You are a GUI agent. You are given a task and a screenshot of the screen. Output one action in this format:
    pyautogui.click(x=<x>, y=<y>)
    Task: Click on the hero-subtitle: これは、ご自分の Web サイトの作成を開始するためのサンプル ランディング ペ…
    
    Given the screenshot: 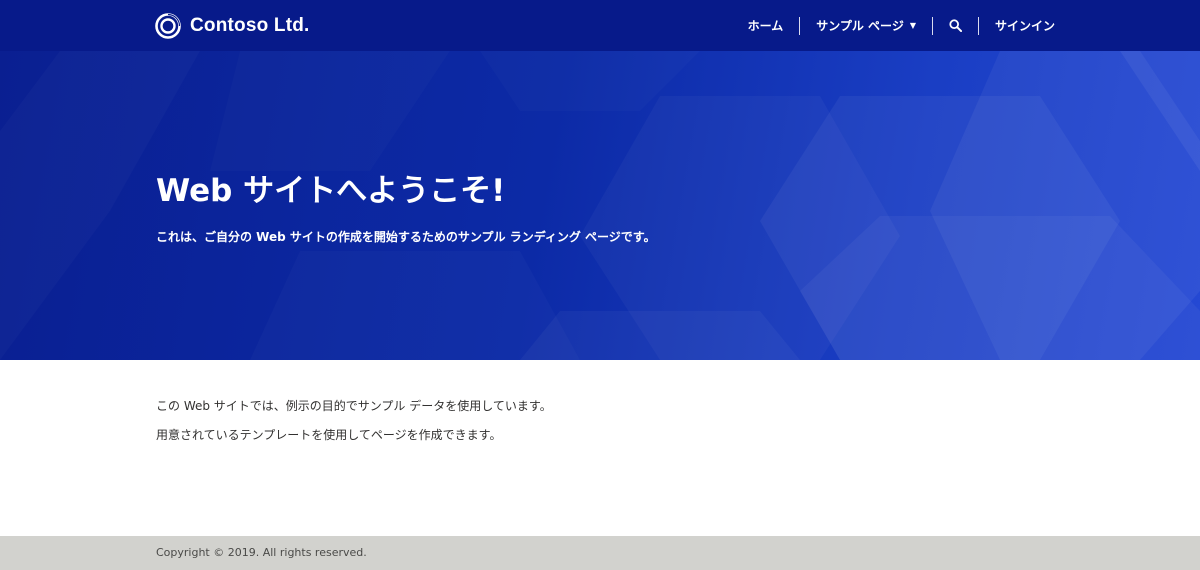 What is the action you would take?
    pyautogui.click(x=406, y=237)
    